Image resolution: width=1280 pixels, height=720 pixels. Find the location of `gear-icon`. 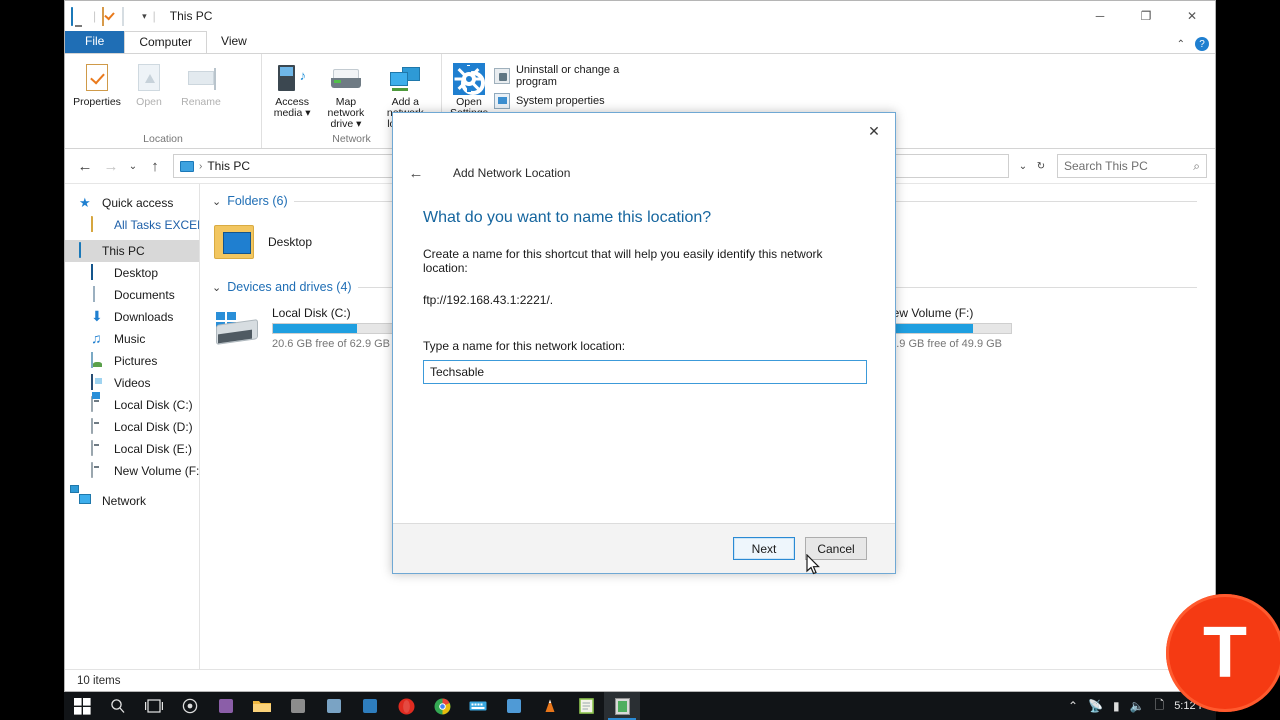

gear-icon is located at coordinates (468, 78).